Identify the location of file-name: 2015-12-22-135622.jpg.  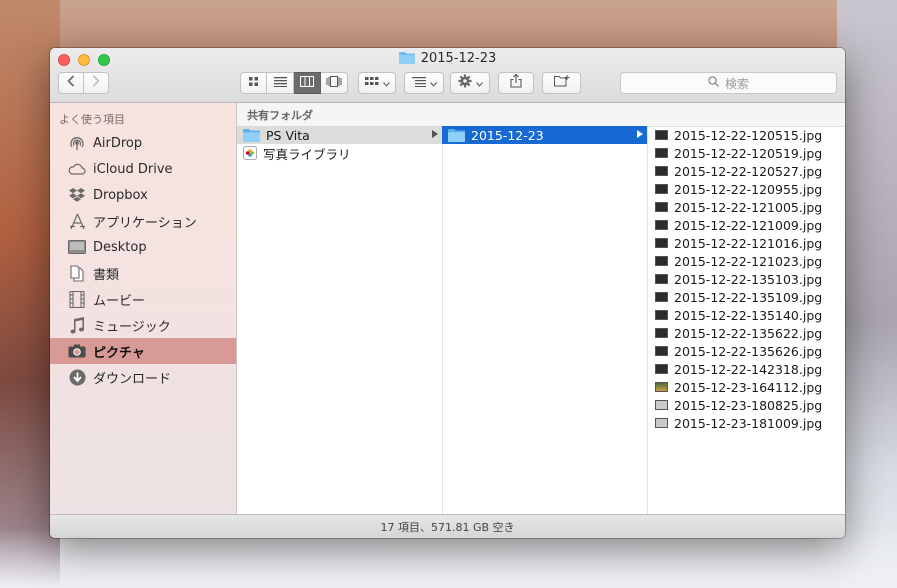
(748, 333).